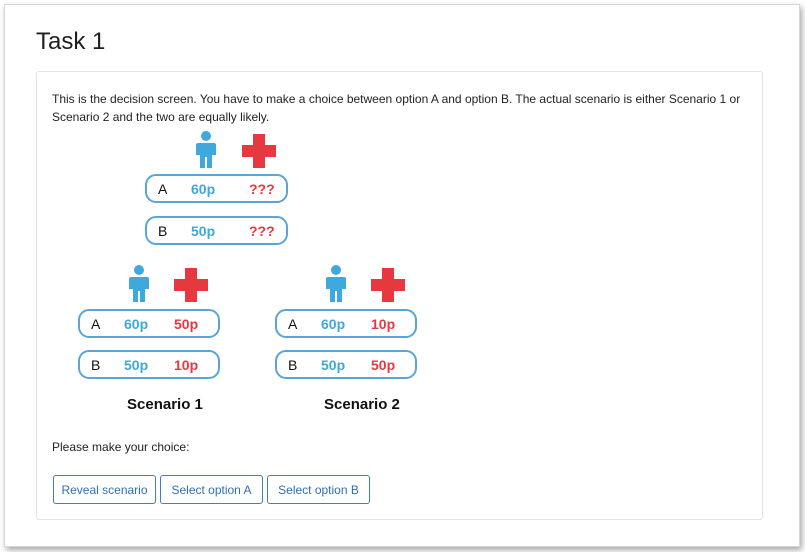 The width and height of the screenshot is (805, 552). What do you see at coordinates (104, 489) in the screenshot?
I see `reveal-scenario-button: Reveal scenario` at bounding box center [104, 489].